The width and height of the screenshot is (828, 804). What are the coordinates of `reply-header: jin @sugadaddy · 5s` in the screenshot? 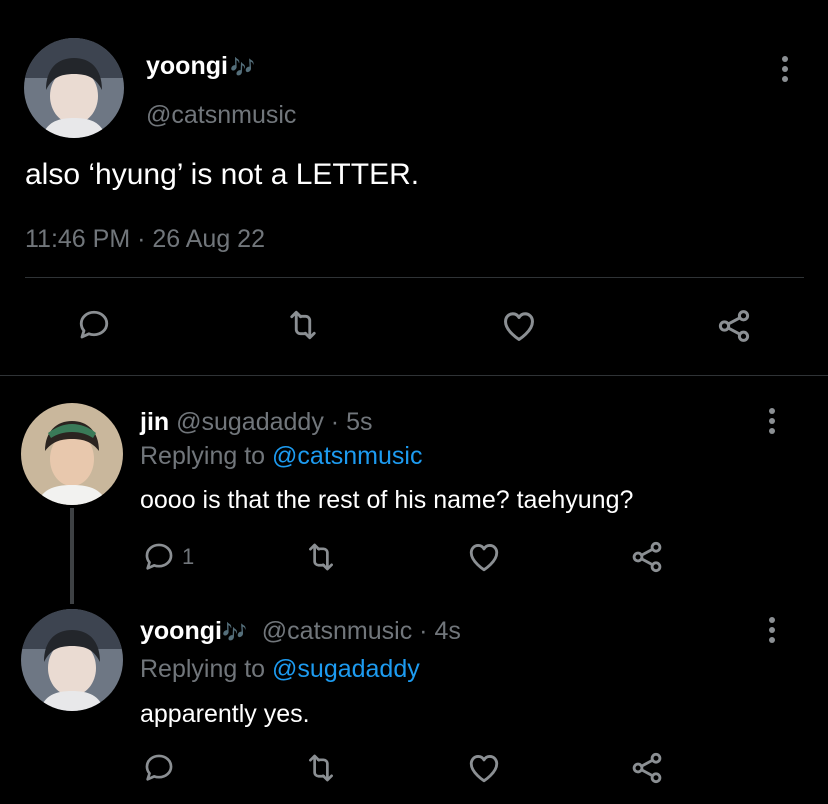 It's located at (256, 422).